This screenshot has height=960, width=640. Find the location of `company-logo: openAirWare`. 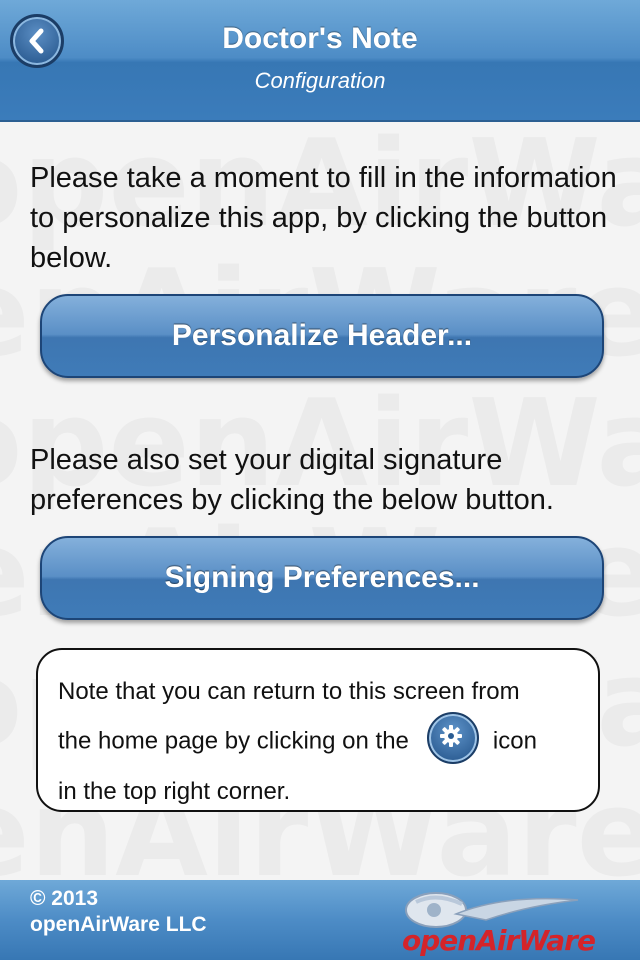

company-logo: openAirWare is located at coordinates (496, 922).